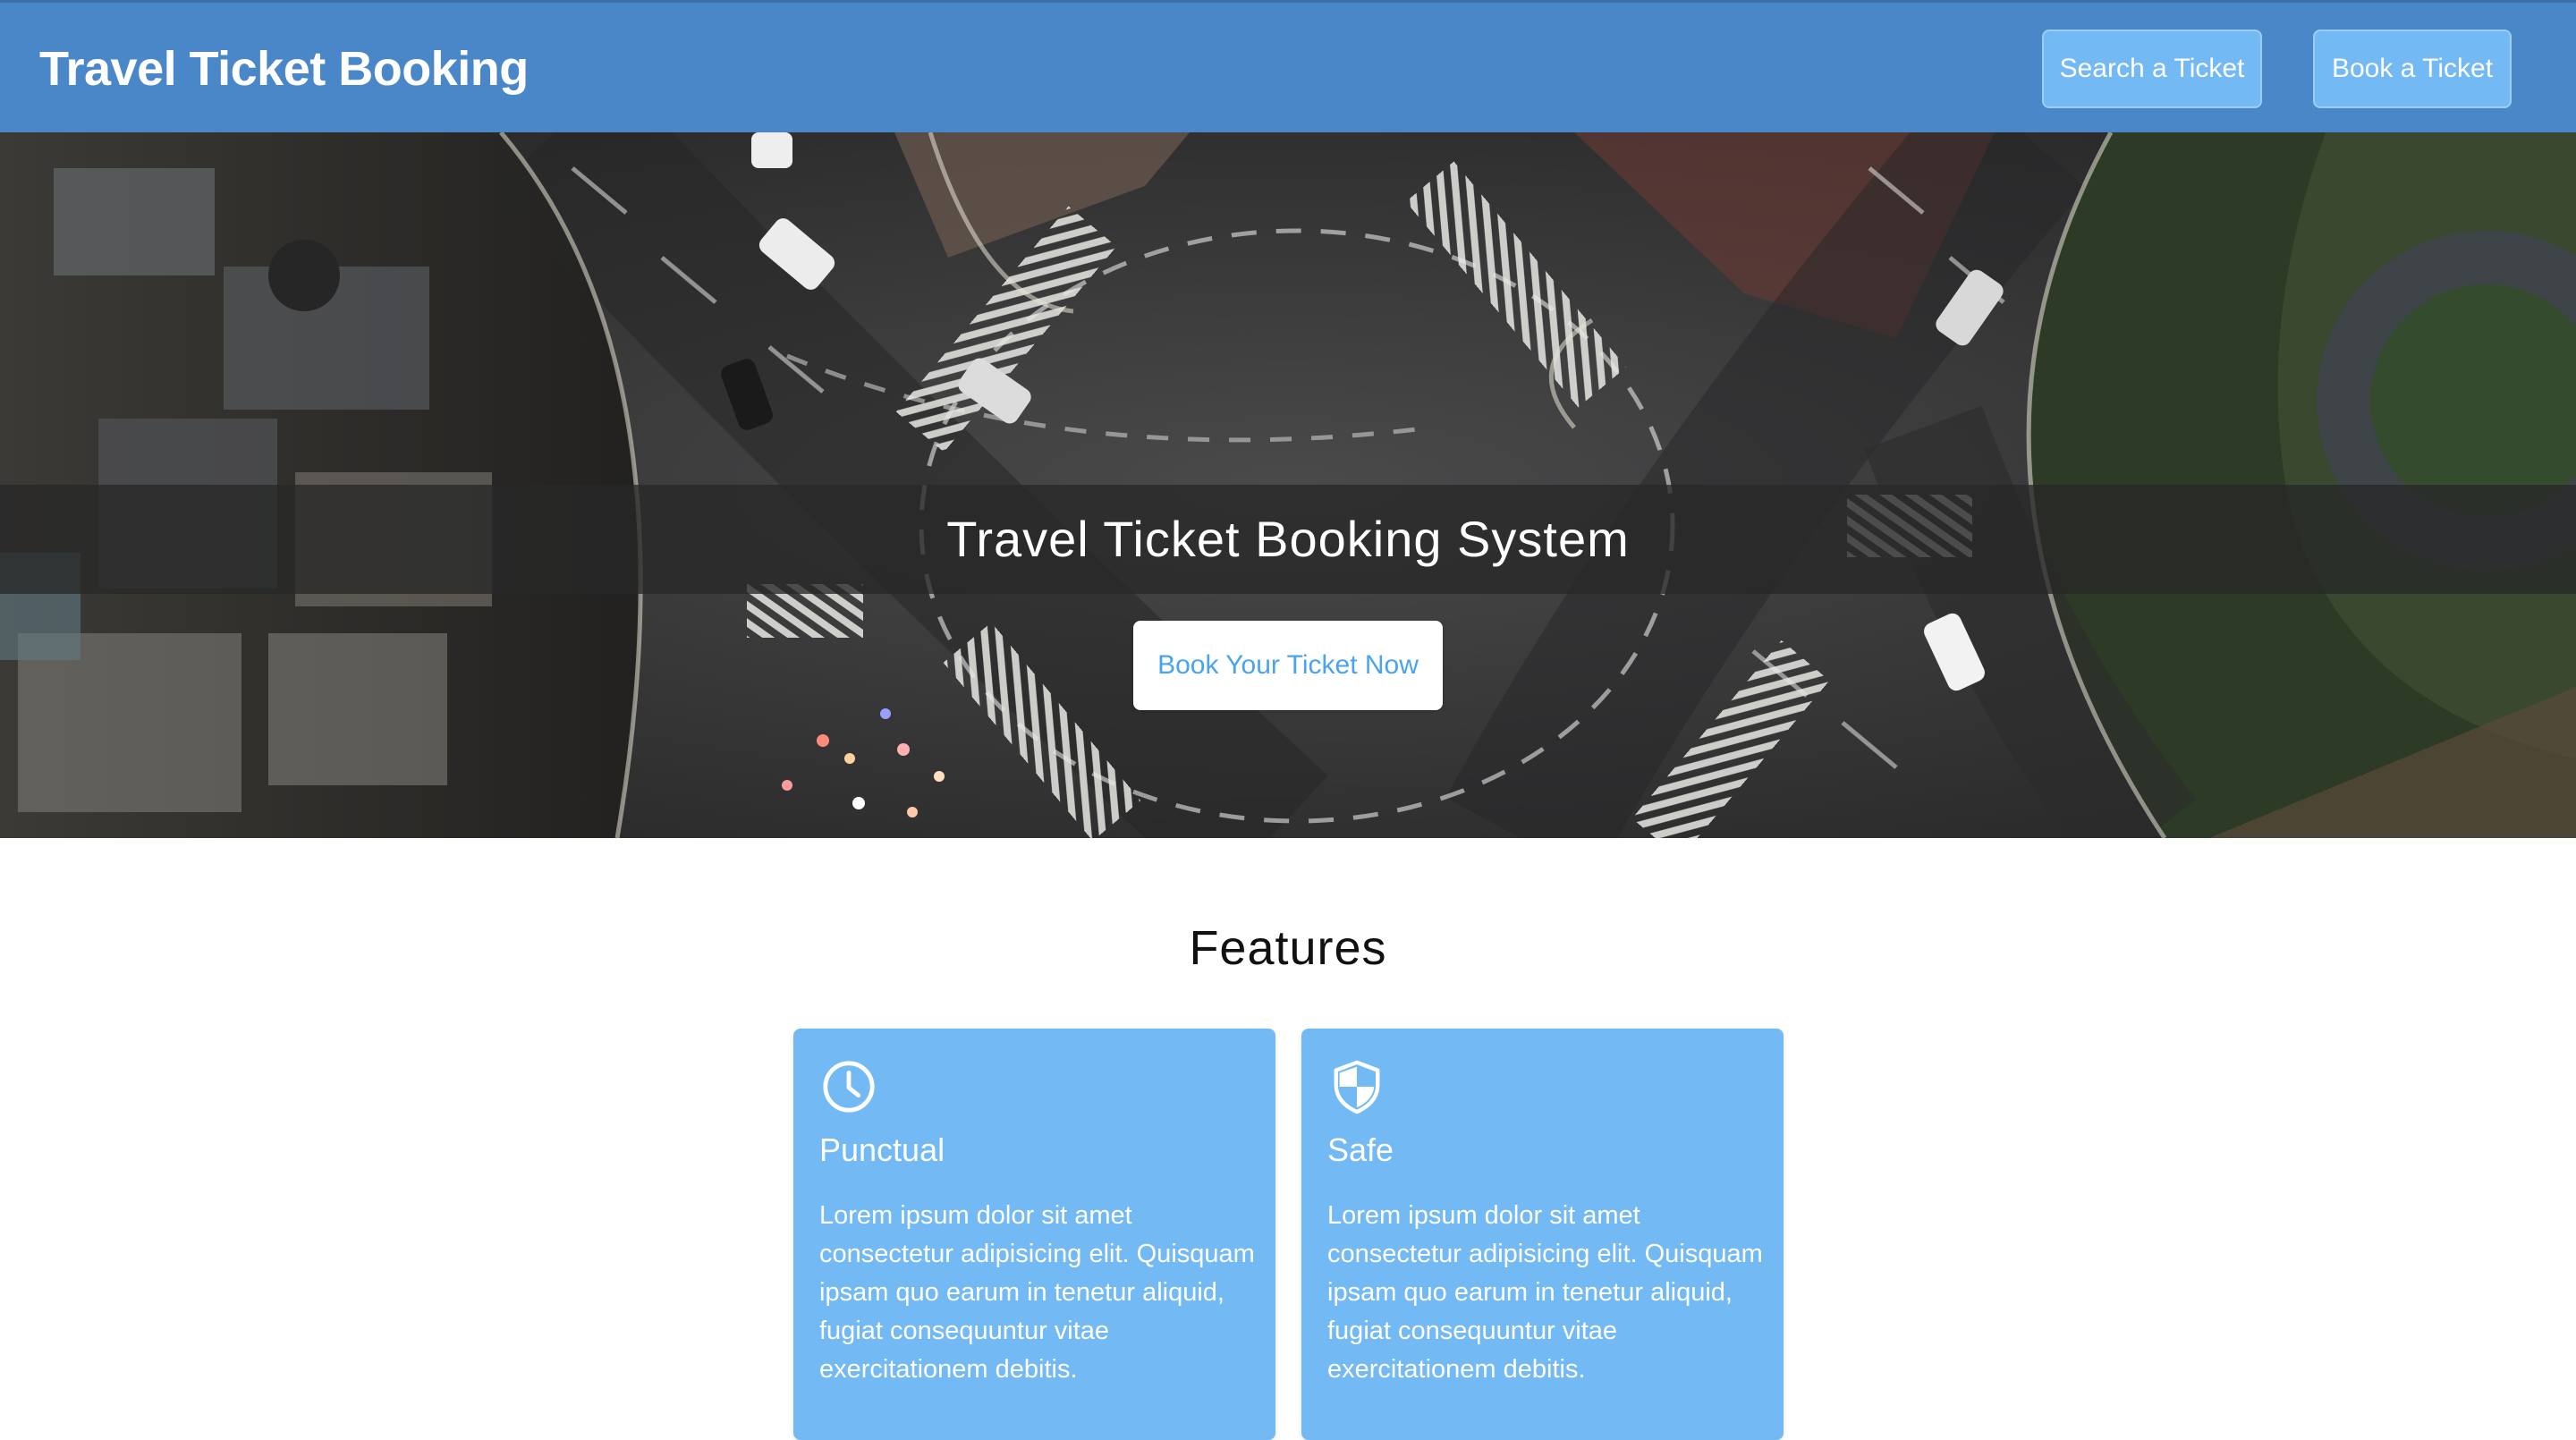 The image size is (2576, 1440). Describe the element at coordinates (284, 68) in the screenshot. I see `brand-title: Travel Ticket Booking` at that location.